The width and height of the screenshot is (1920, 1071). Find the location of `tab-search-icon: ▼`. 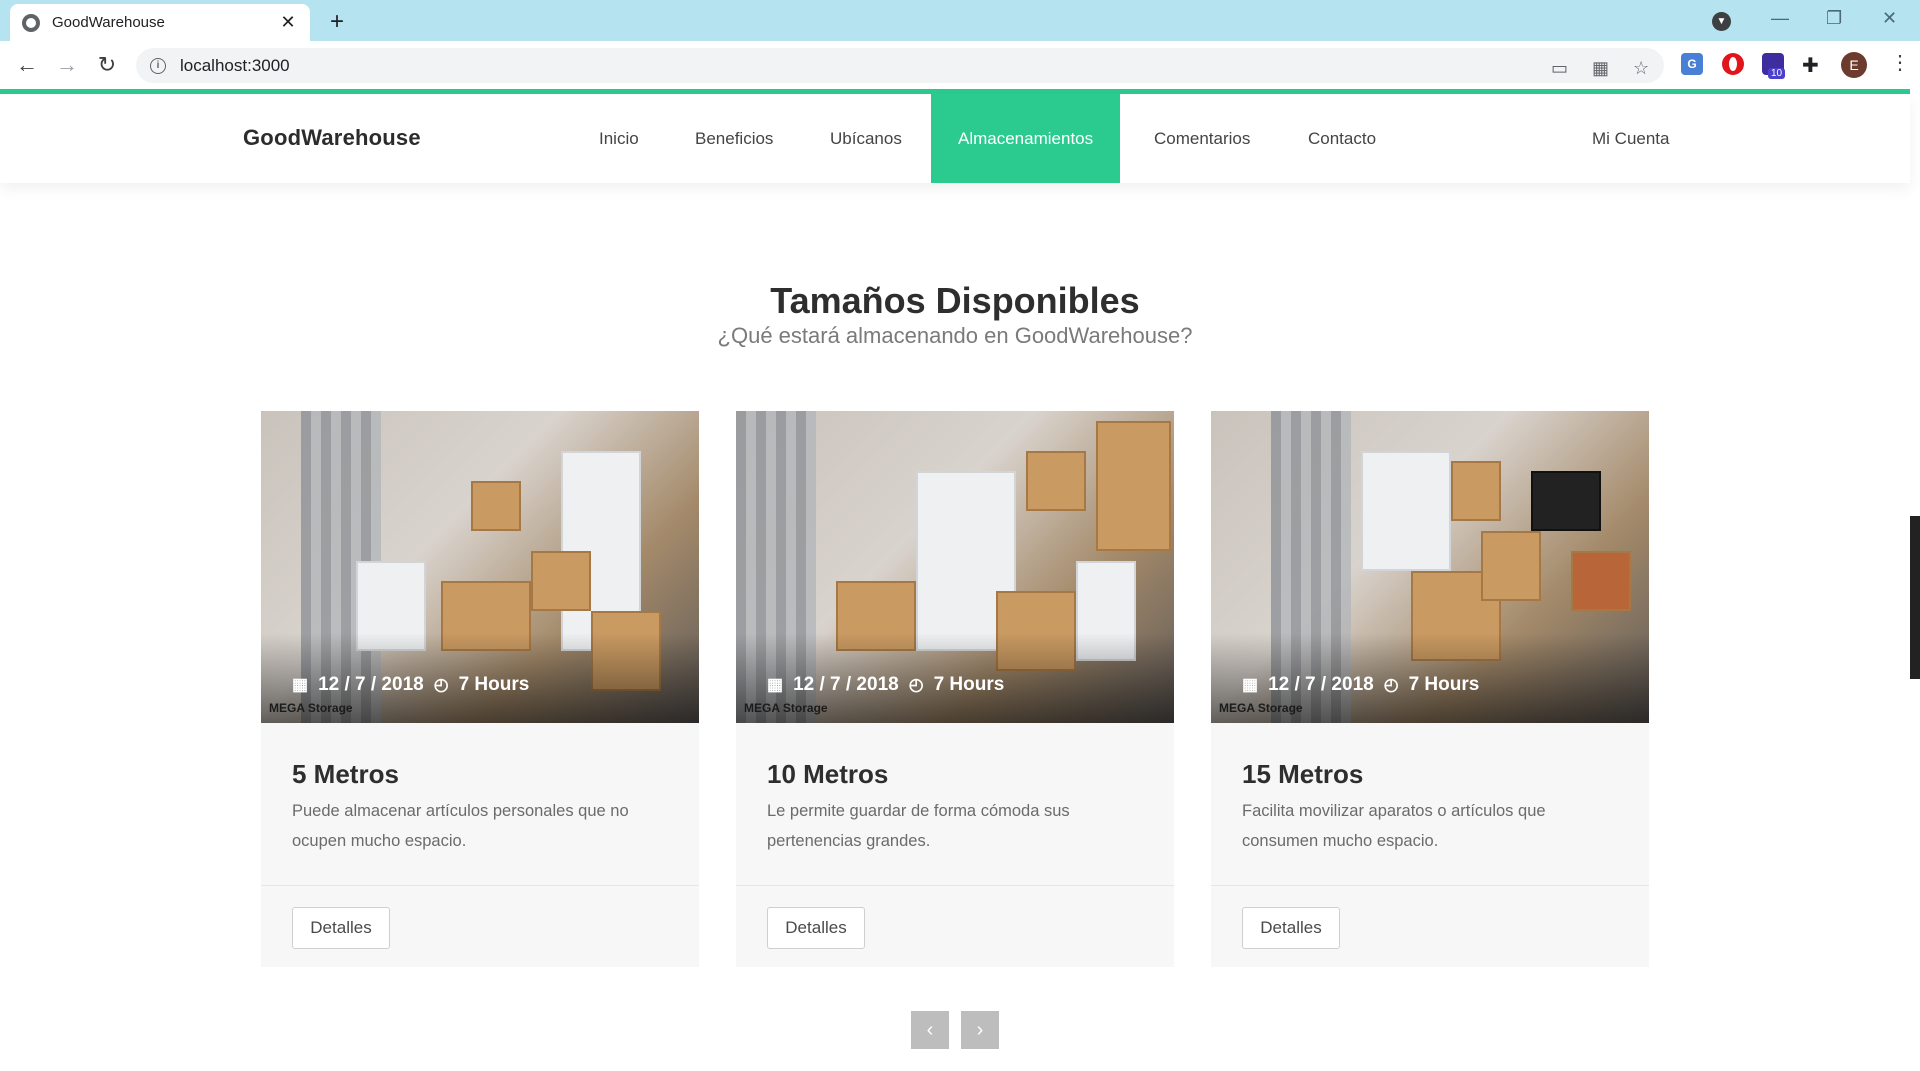

tab-search-icon: ▼ is located at coordinates (1721, 21).